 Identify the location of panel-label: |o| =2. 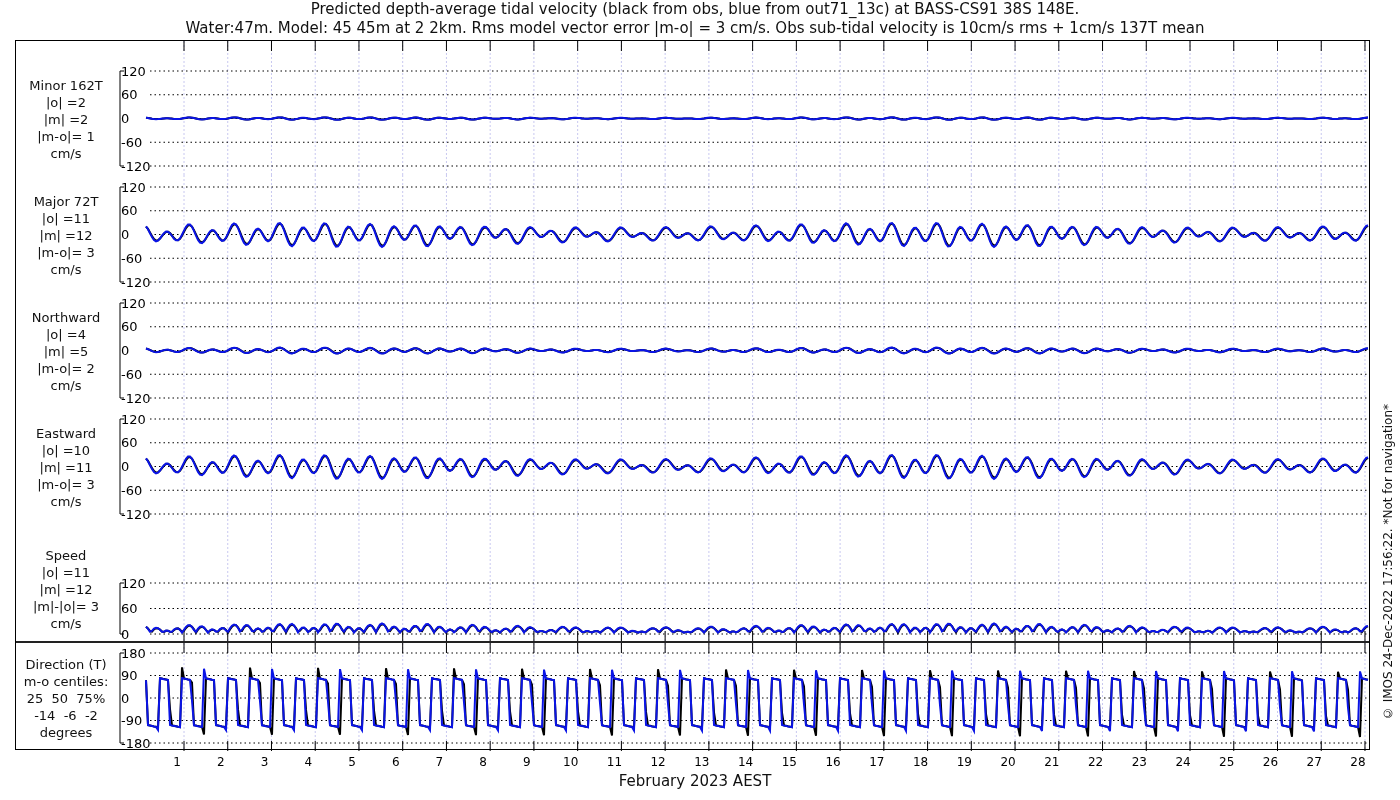
(66, 102).